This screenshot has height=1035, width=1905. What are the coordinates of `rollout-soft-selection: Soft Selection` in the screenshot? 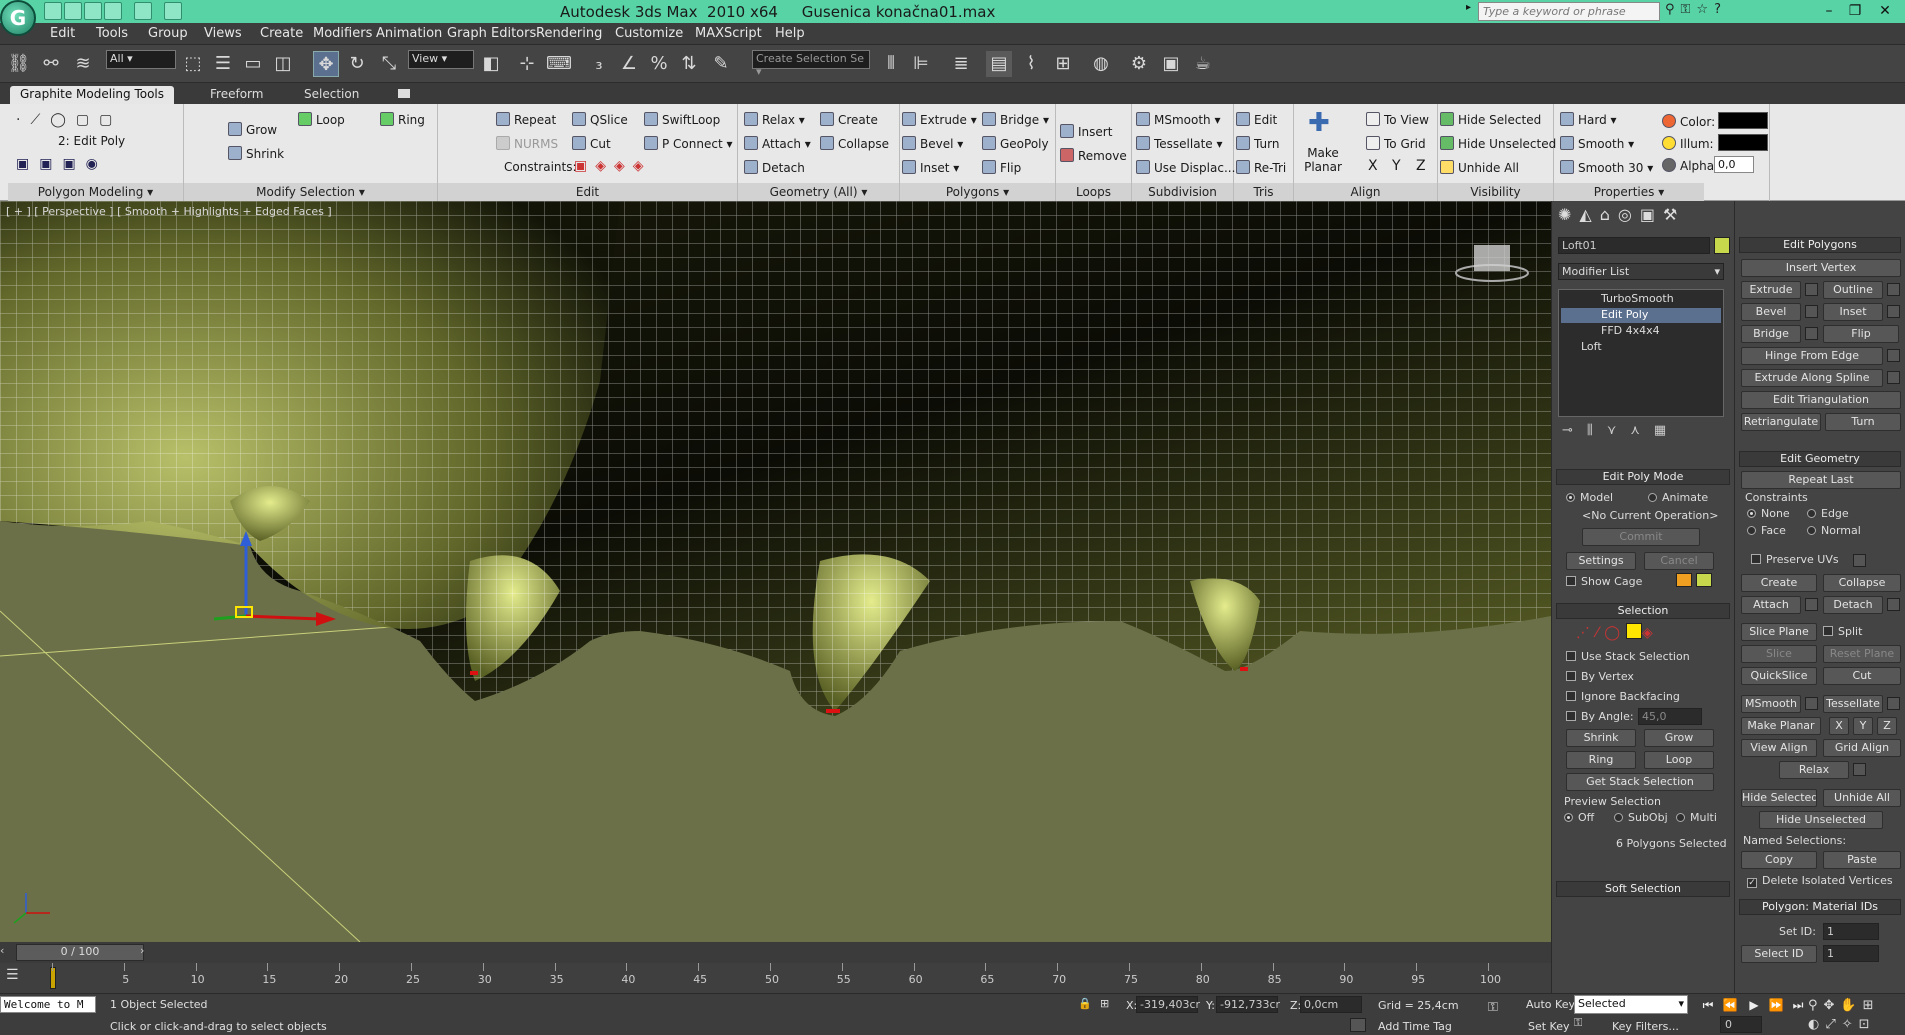 It's located at (1643, 889).